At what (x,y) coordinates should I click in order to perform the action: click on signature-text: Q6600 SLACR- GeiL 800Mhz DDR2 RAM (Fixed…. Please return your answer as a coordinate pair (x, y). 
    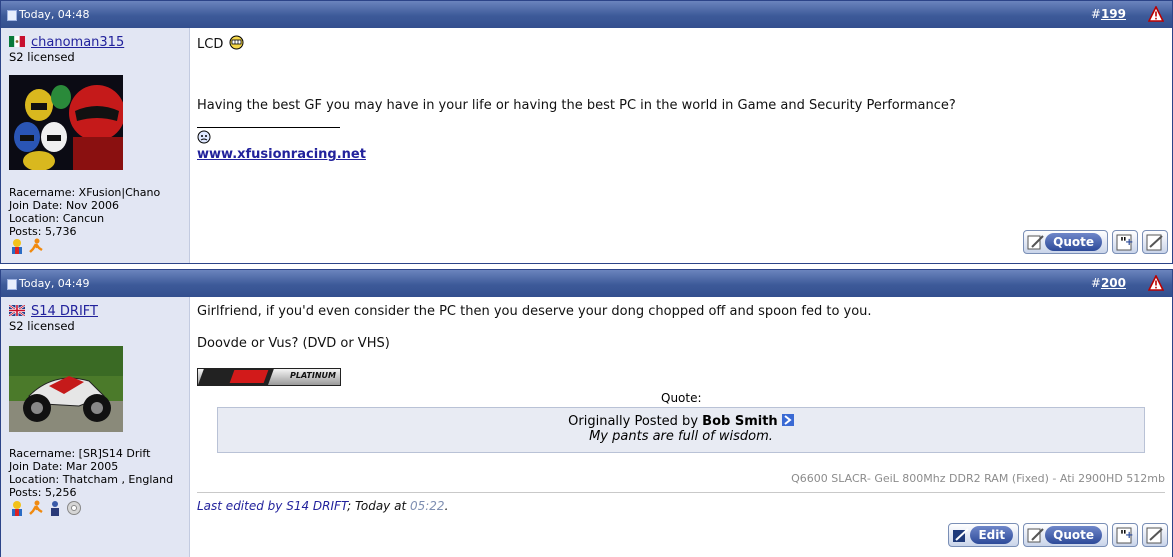
    Looking at the image, I should click on (978, 478).